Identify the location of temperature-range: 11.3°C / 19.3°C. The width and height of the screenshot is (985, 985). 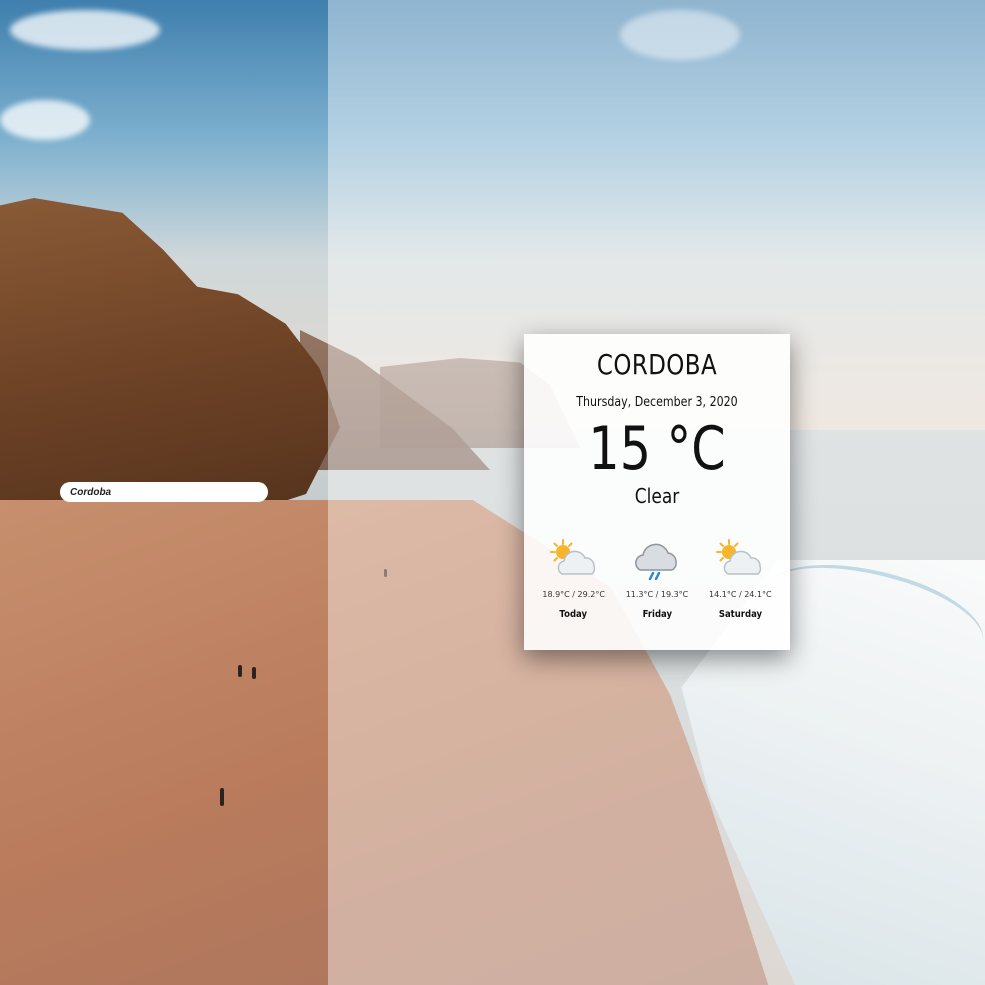
(657, 594).